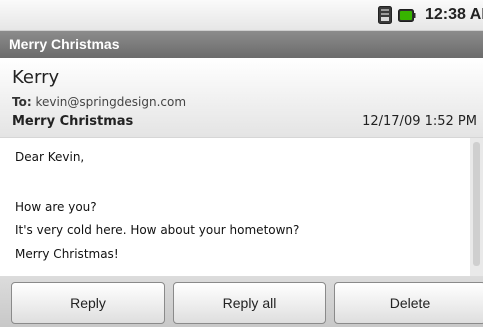  Describe the element at coordinates (408, 303) in the screenshot. I see `delete-button: Delete` at that location.